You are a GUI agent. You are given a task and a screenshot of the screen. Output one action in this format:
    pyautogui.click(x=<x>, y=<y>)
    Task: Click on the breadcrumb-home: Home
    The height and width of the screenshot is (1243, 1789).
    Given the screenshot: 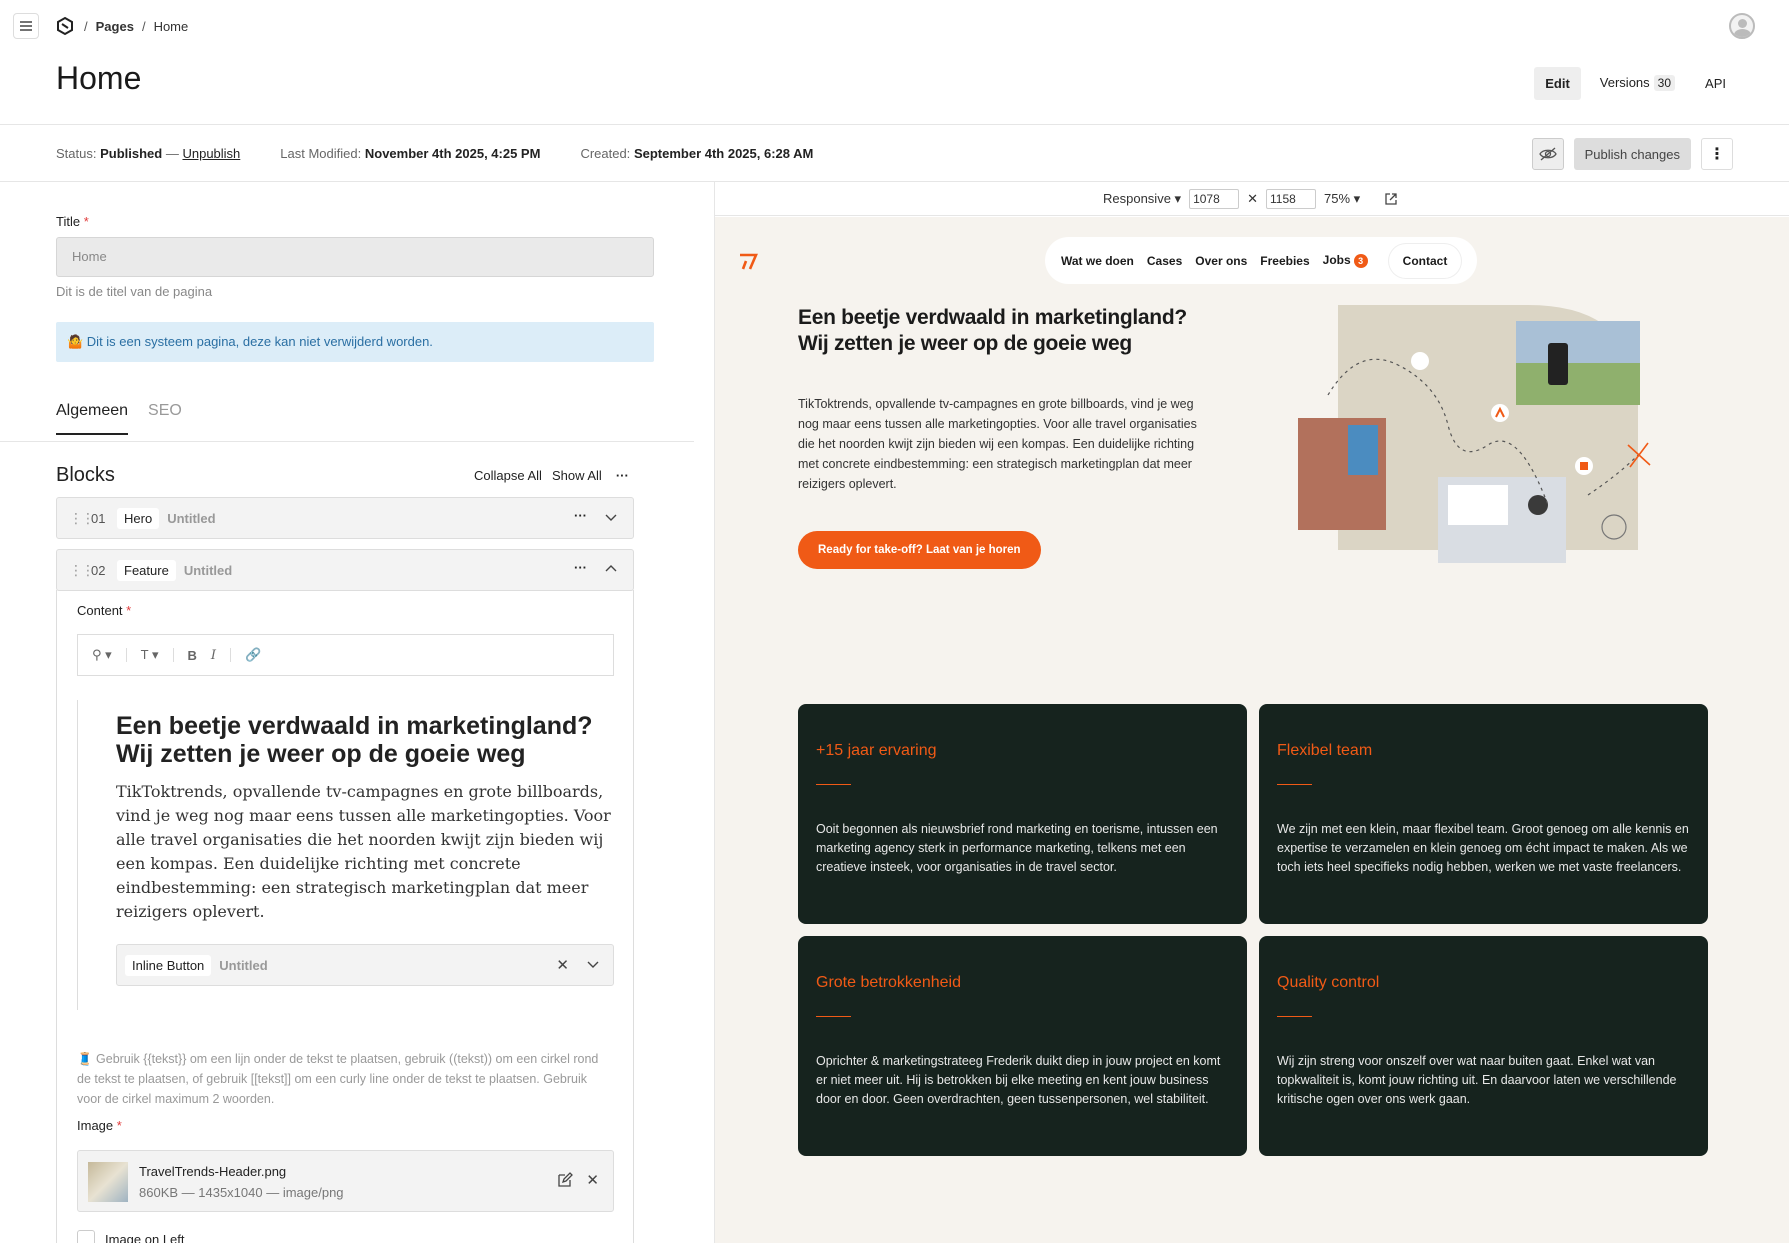 What is the action you would take?
    pyautogui.click(x=171, y=26)
    